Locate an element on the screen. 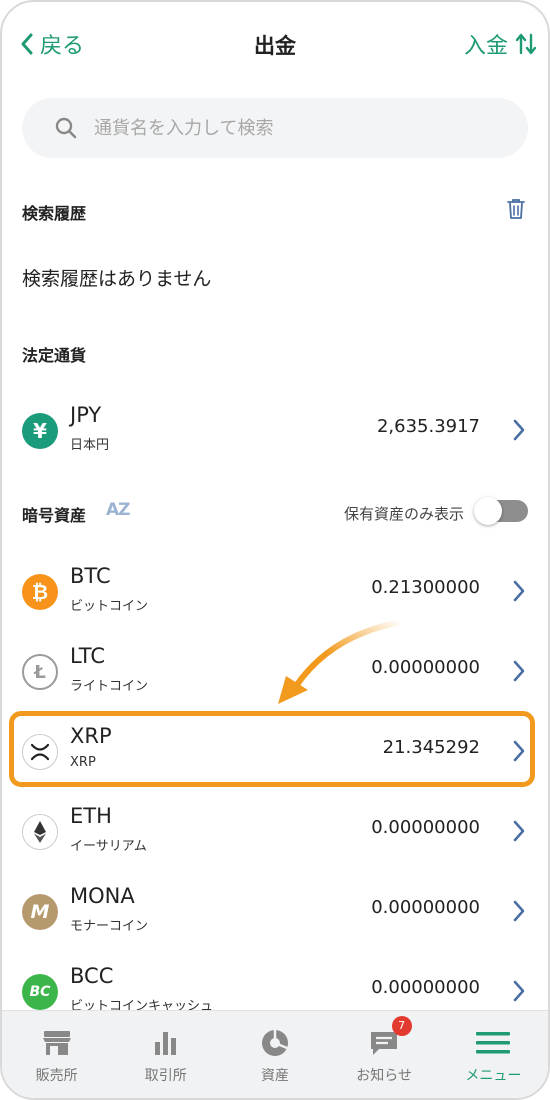 The image size is (550, 1100). toggle-knob is located at coordinates (488, 511).